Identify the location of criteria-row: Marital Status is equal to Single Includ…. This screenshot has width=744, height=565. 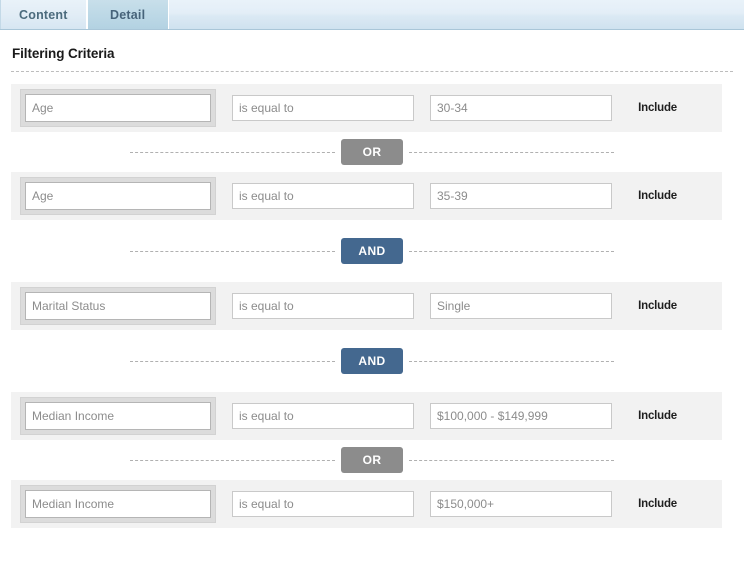
(366, 306).